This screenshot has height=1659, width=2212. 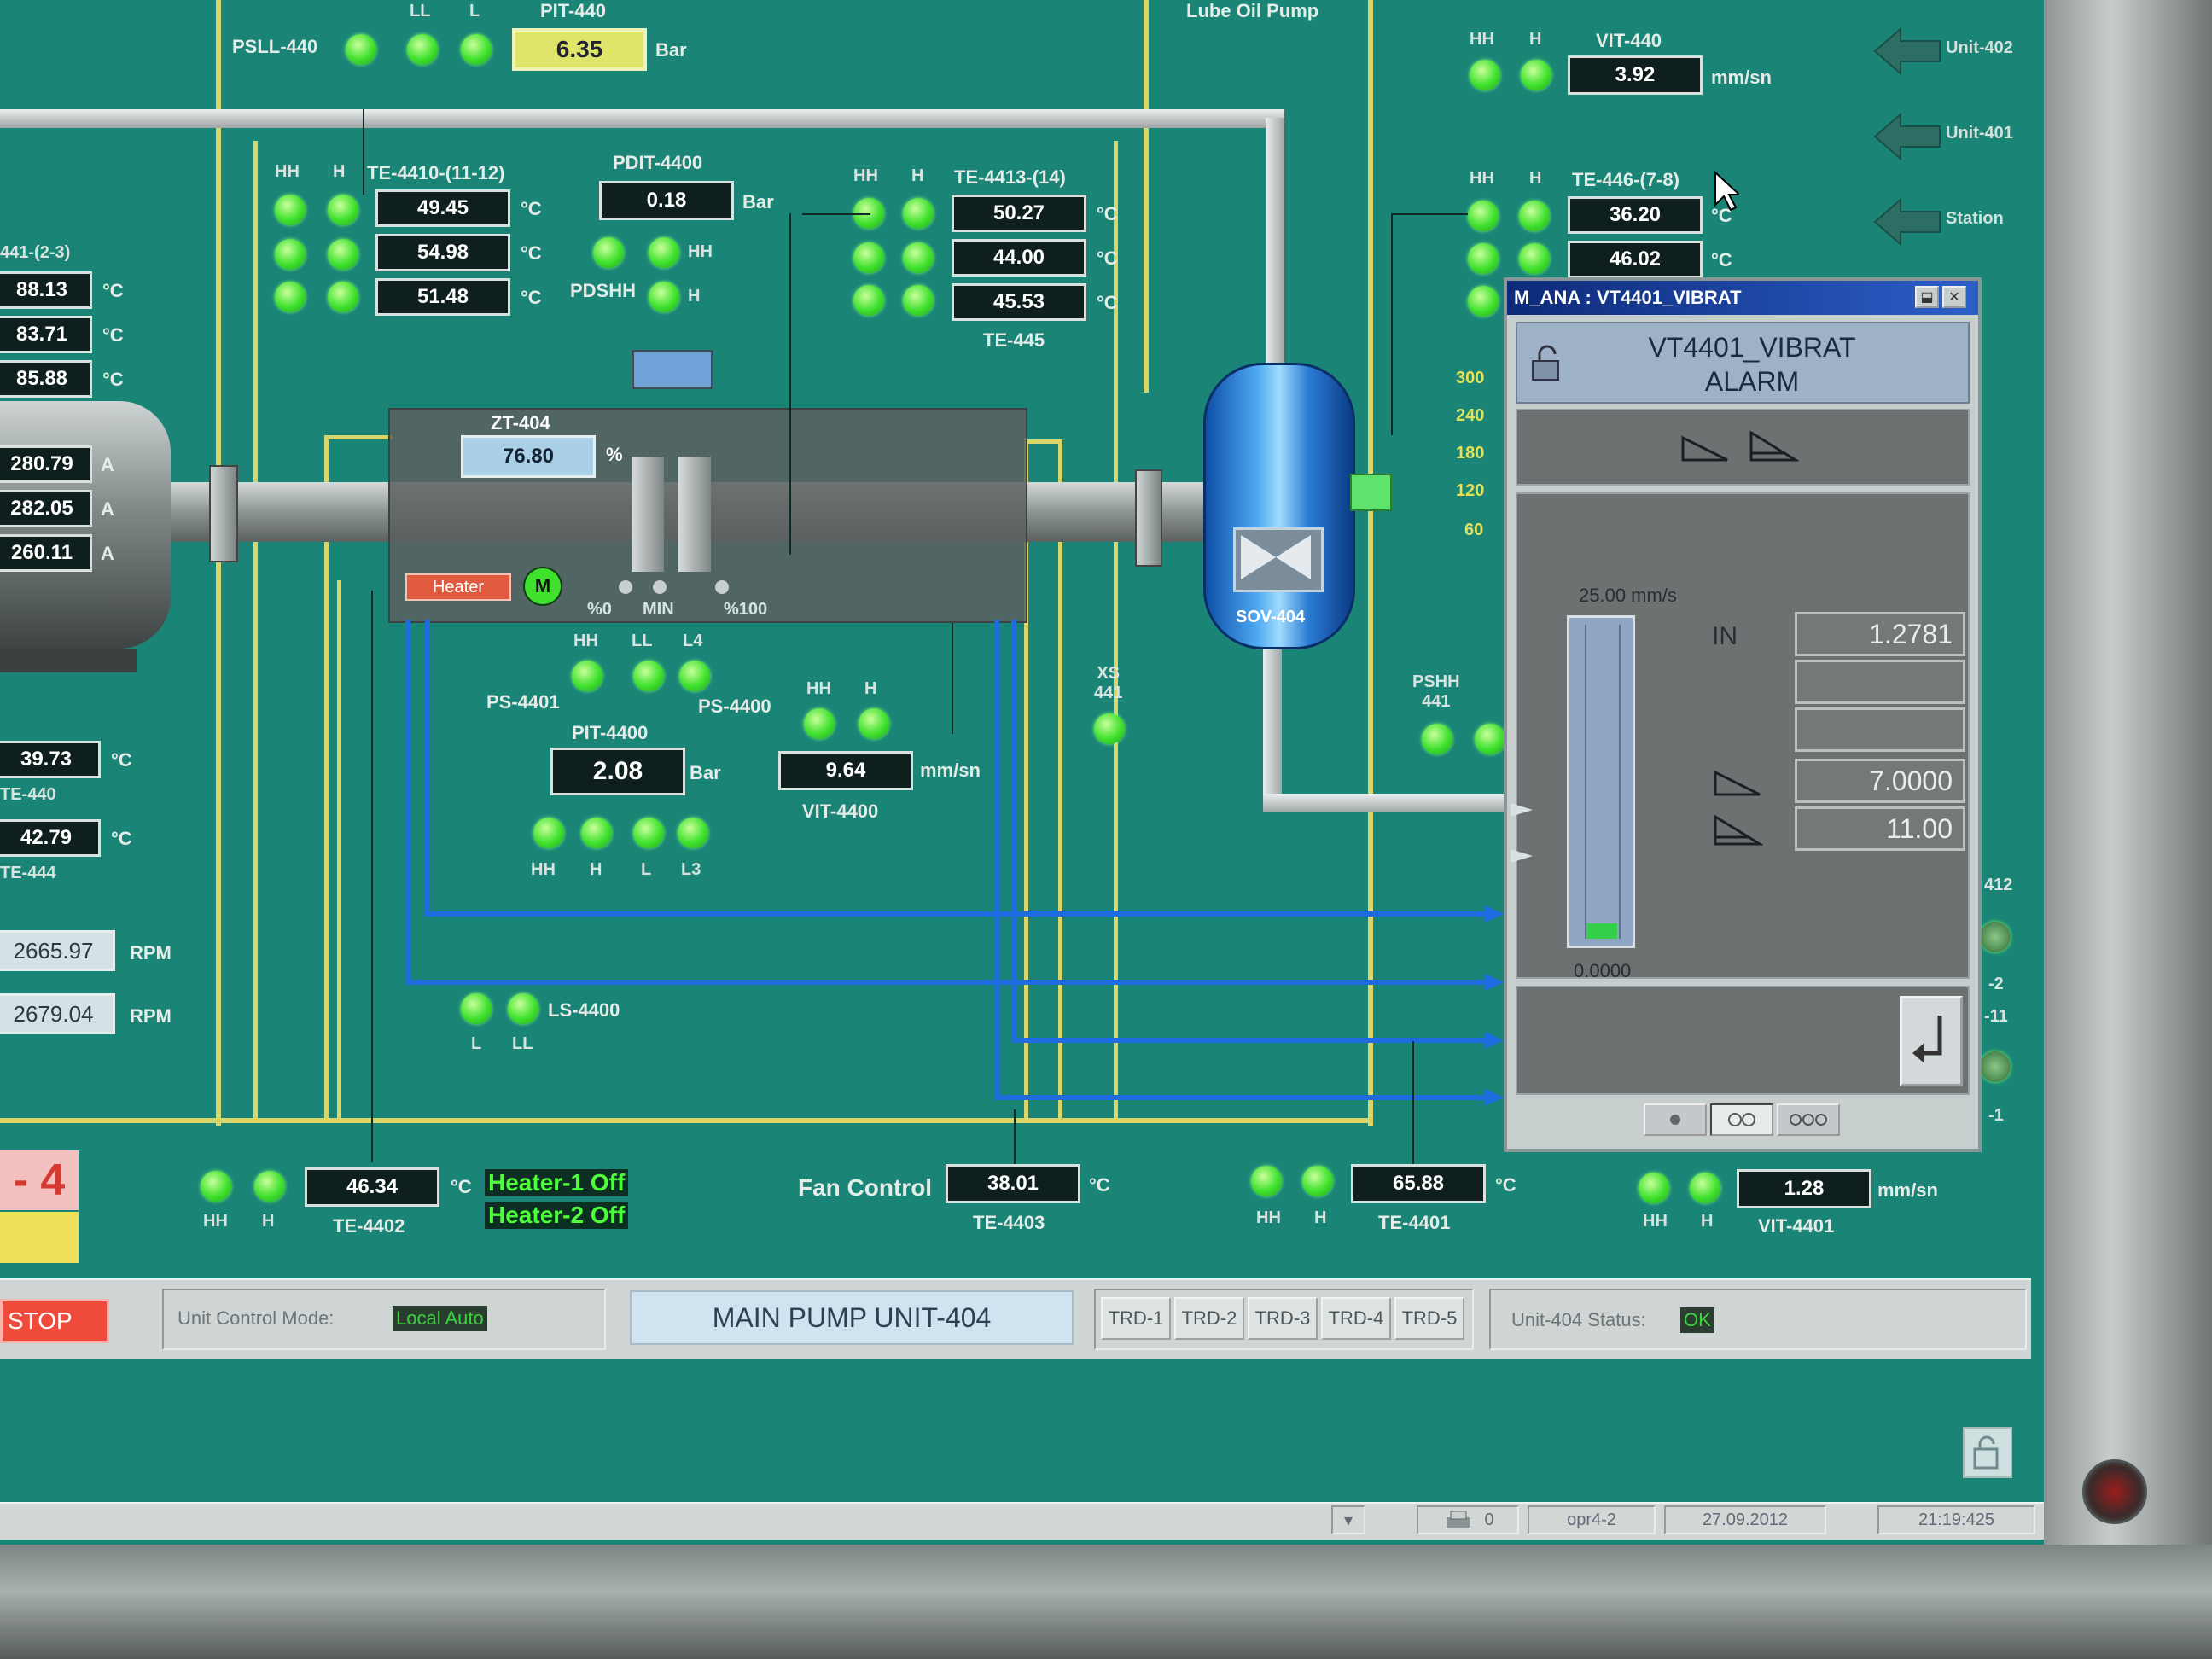 I want to click on vit-4400-hh-label: HH, so click(x=818, y=688).